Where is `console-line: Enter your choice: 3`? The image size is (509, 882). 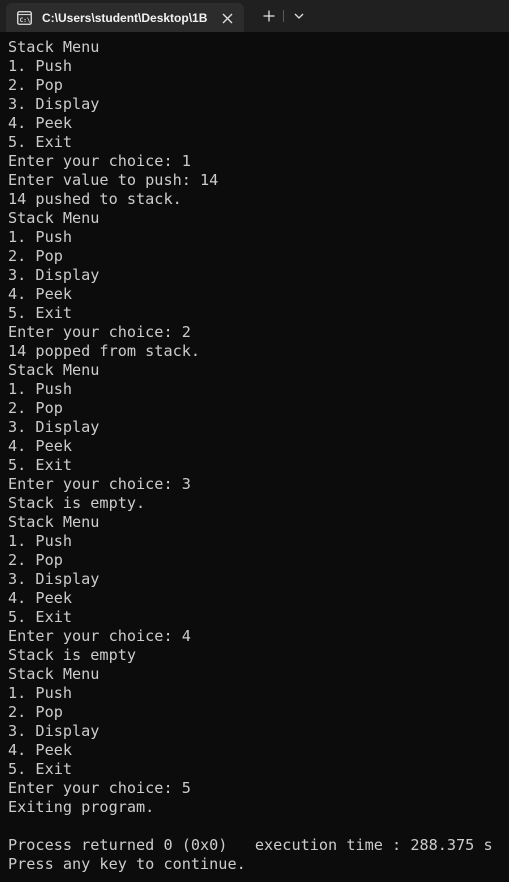 console-line: Enter your choice: 3 is located at coordinates (99, 484).